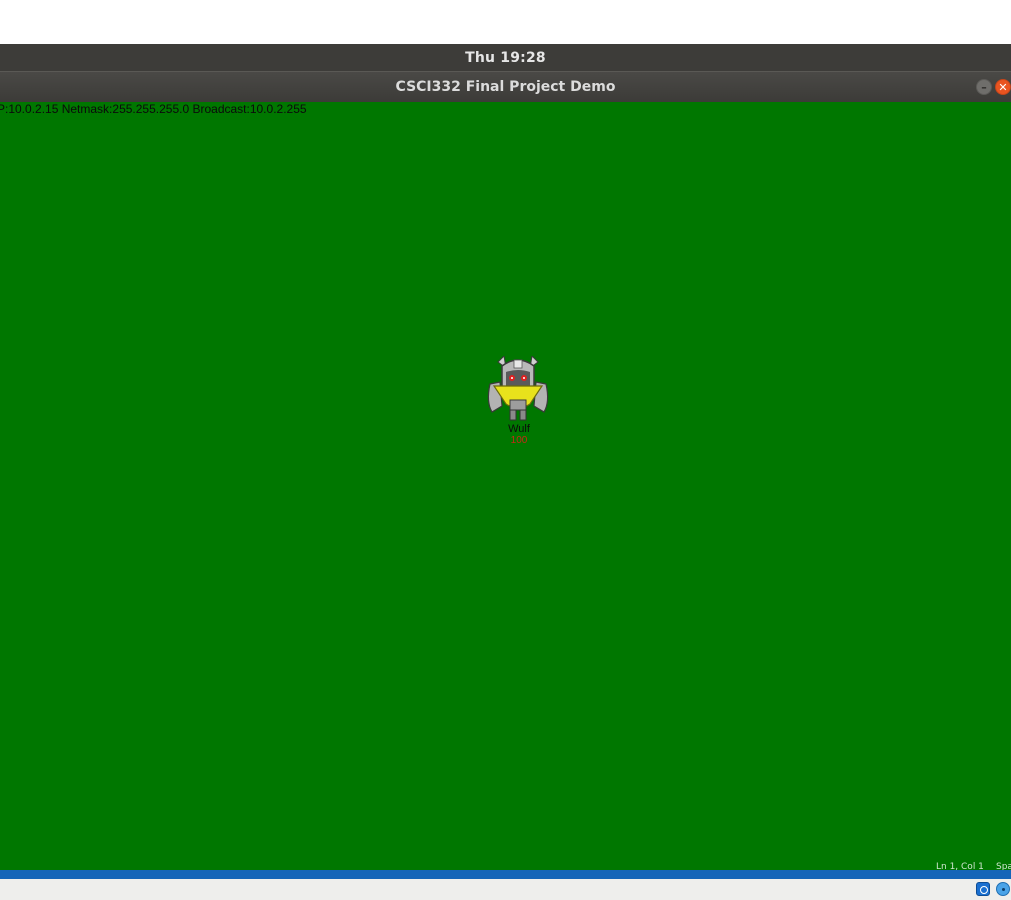 The image size is (1011, 900). What do you see at coordinates (505, 22) in the screenshot?
I see `screen-top-margin` at bounding box center [505, 22].